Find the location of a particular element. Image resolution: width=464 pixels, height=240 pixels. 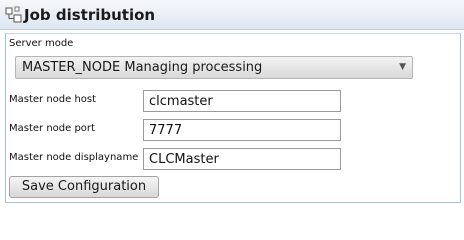

window-title: Job distribution is located at coordinates (90, 15).